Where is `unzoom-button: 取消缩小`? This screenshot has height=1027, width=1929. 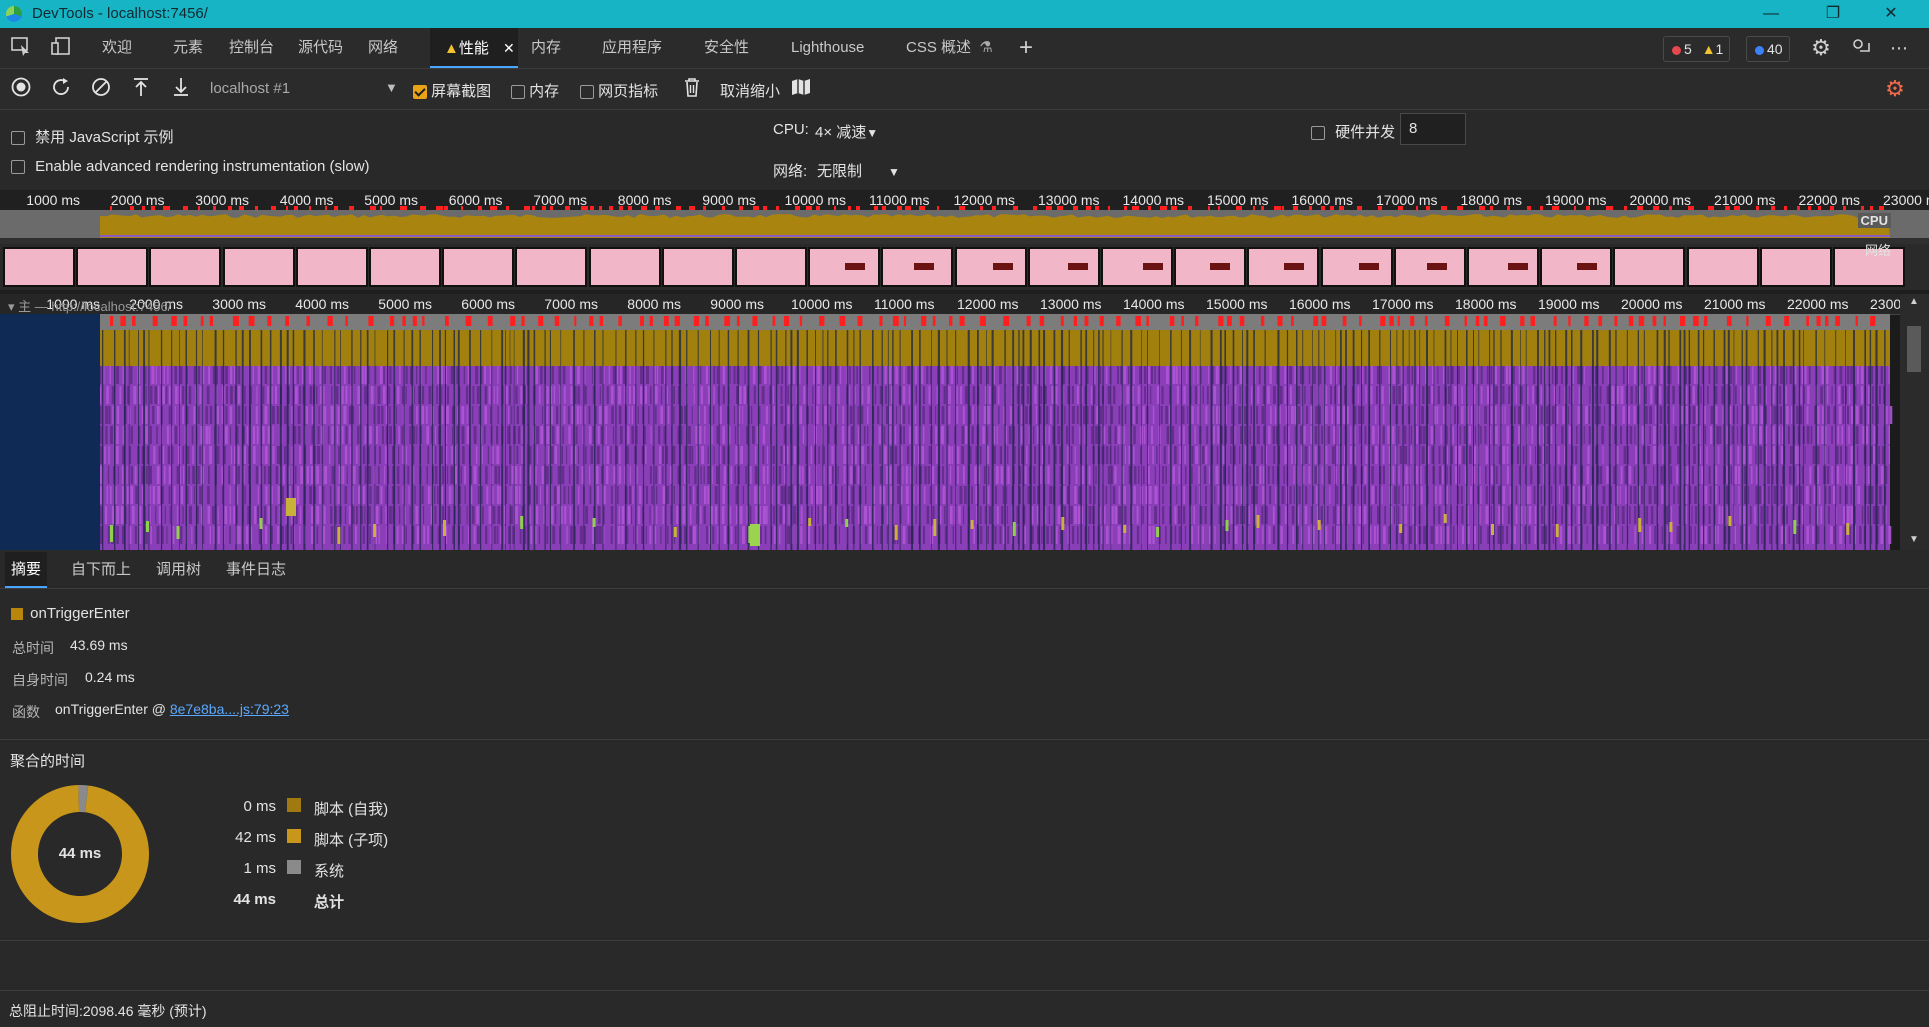
unzoom-button: 取消缩小 is located at coordinates (750, 90).